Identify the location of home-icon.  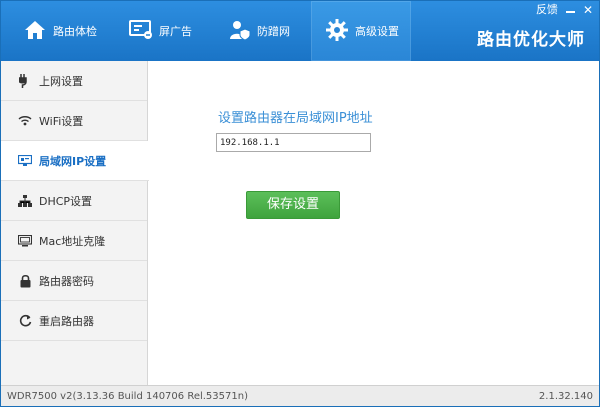
(35, 31).